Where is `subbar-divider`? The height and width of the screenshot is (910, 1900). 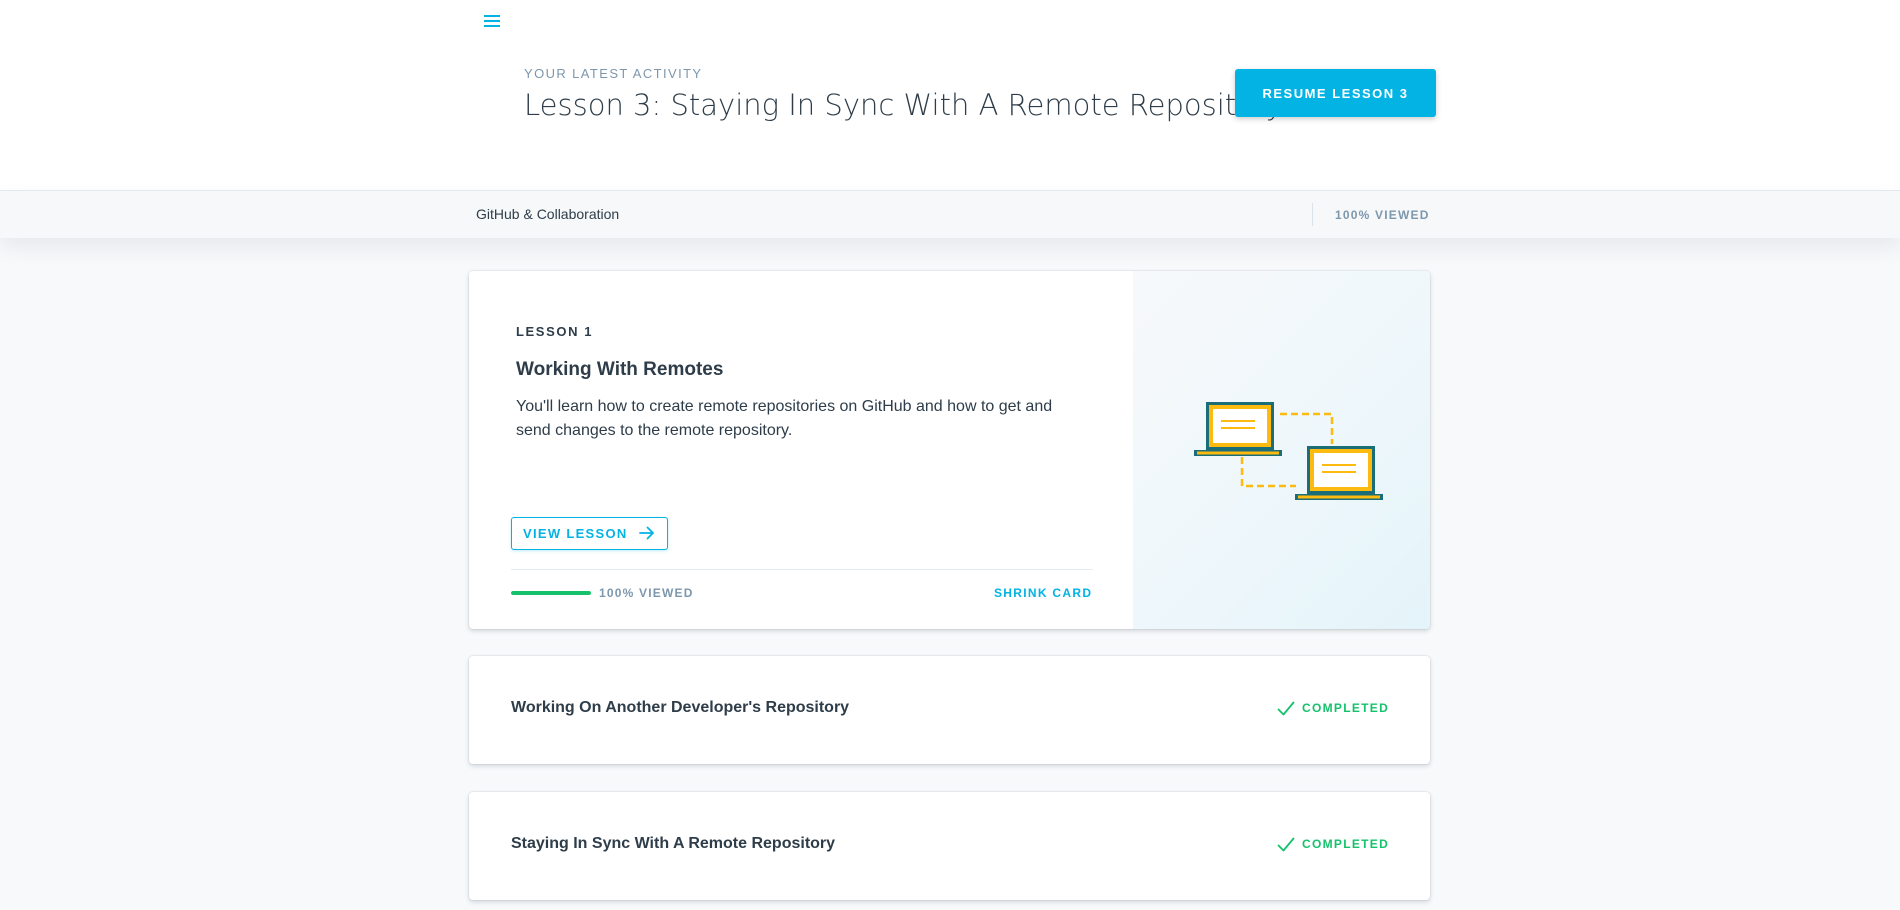
subbar-divider is located at coordinates (1312, 214).